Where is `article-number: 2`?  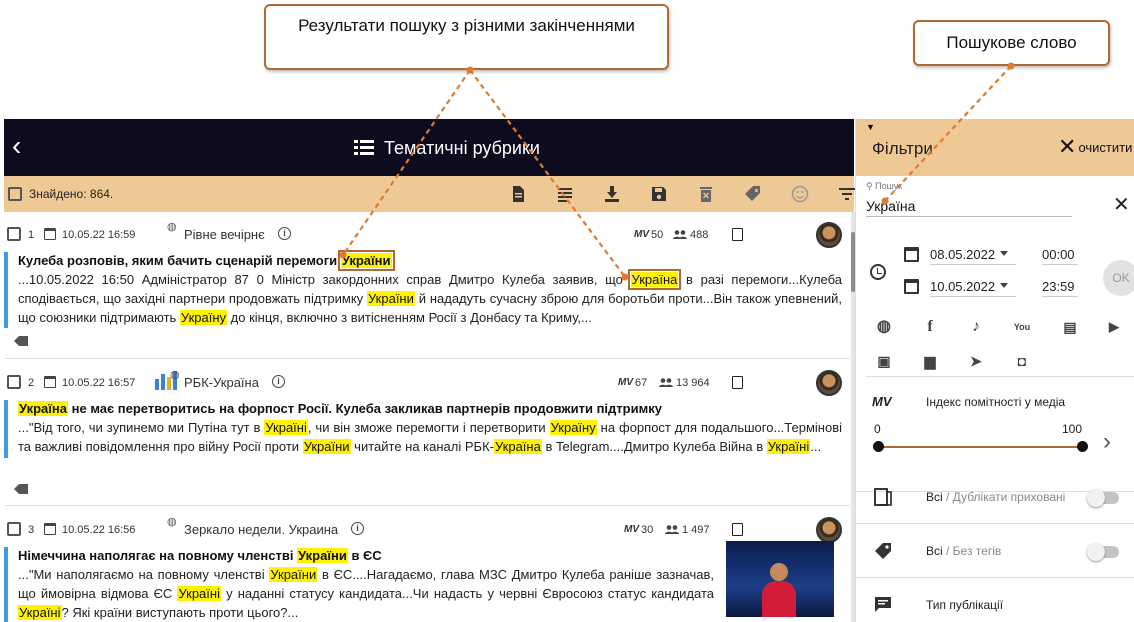
article-number: 2 is located at coordinates (31, 383).